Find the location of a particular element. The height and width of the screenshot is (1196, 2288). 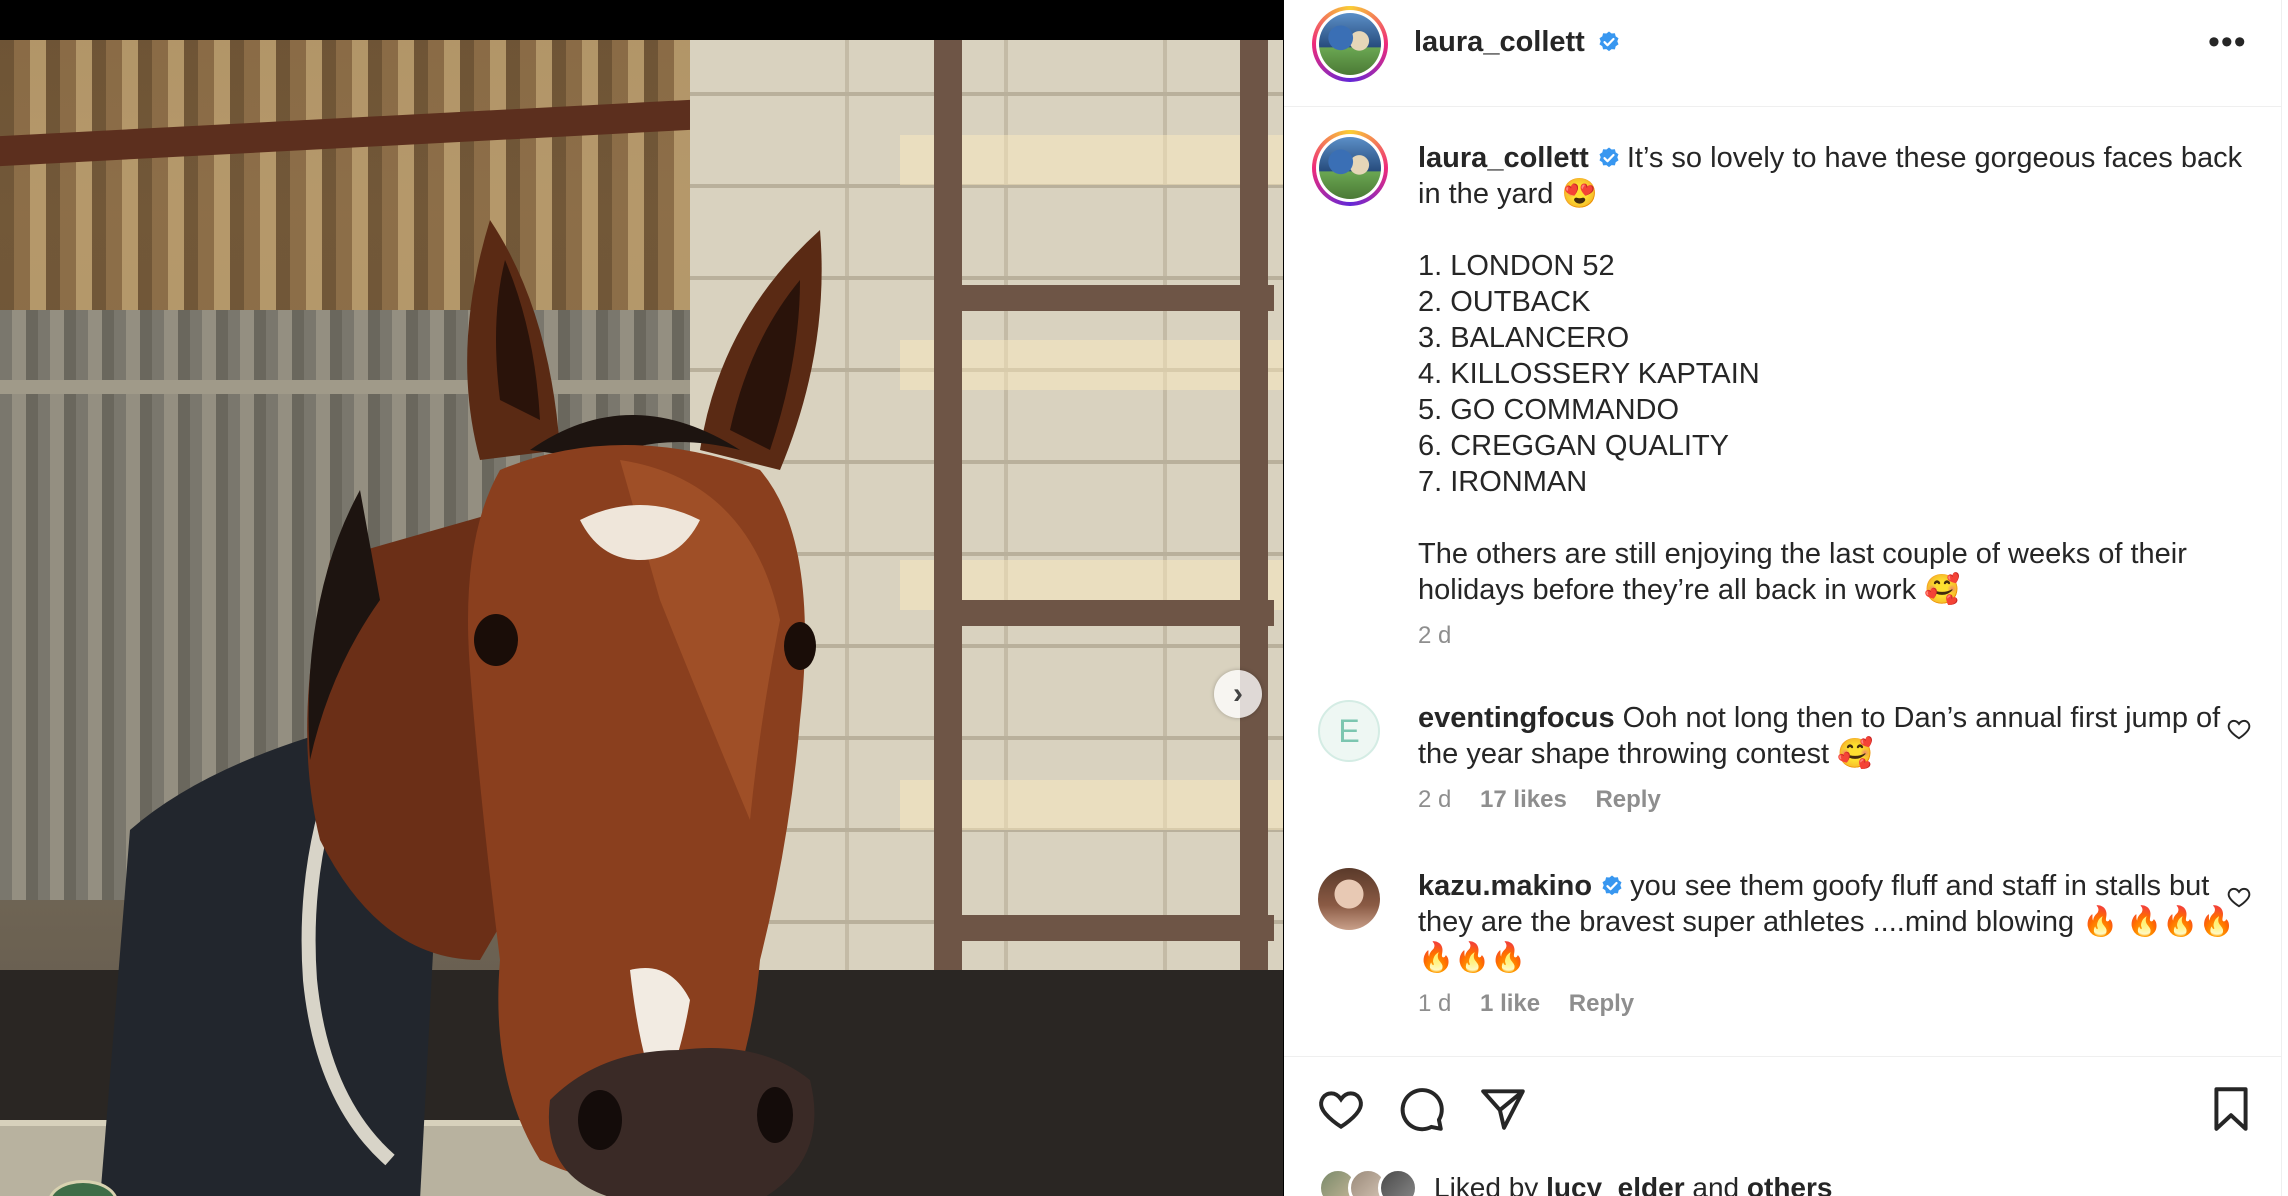

window-edge is located at coordinates (2284, 598).